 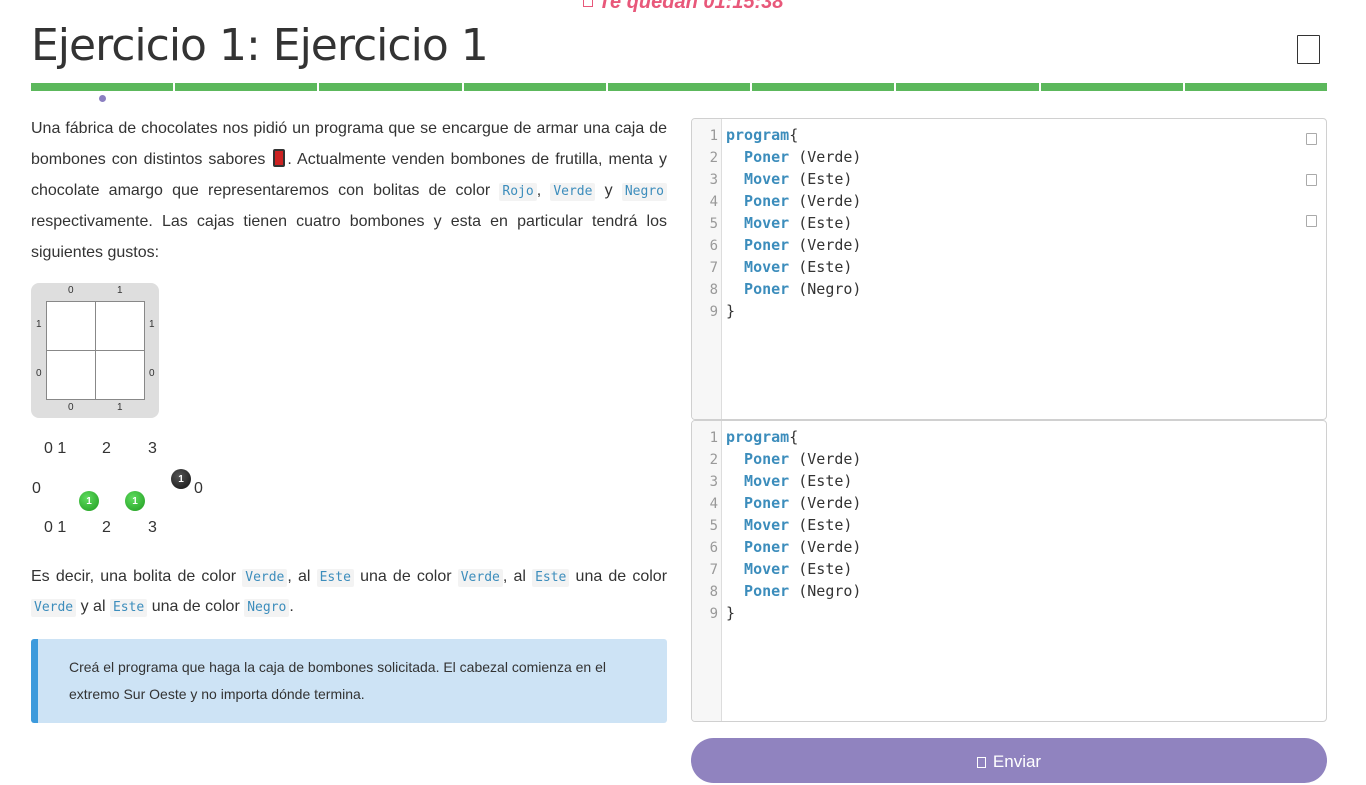 What do you see at coordinates (134, 576) in the screenshot?
I see `explanation-text: Es decir, una bolita de color` at bounding box center [134, 576].